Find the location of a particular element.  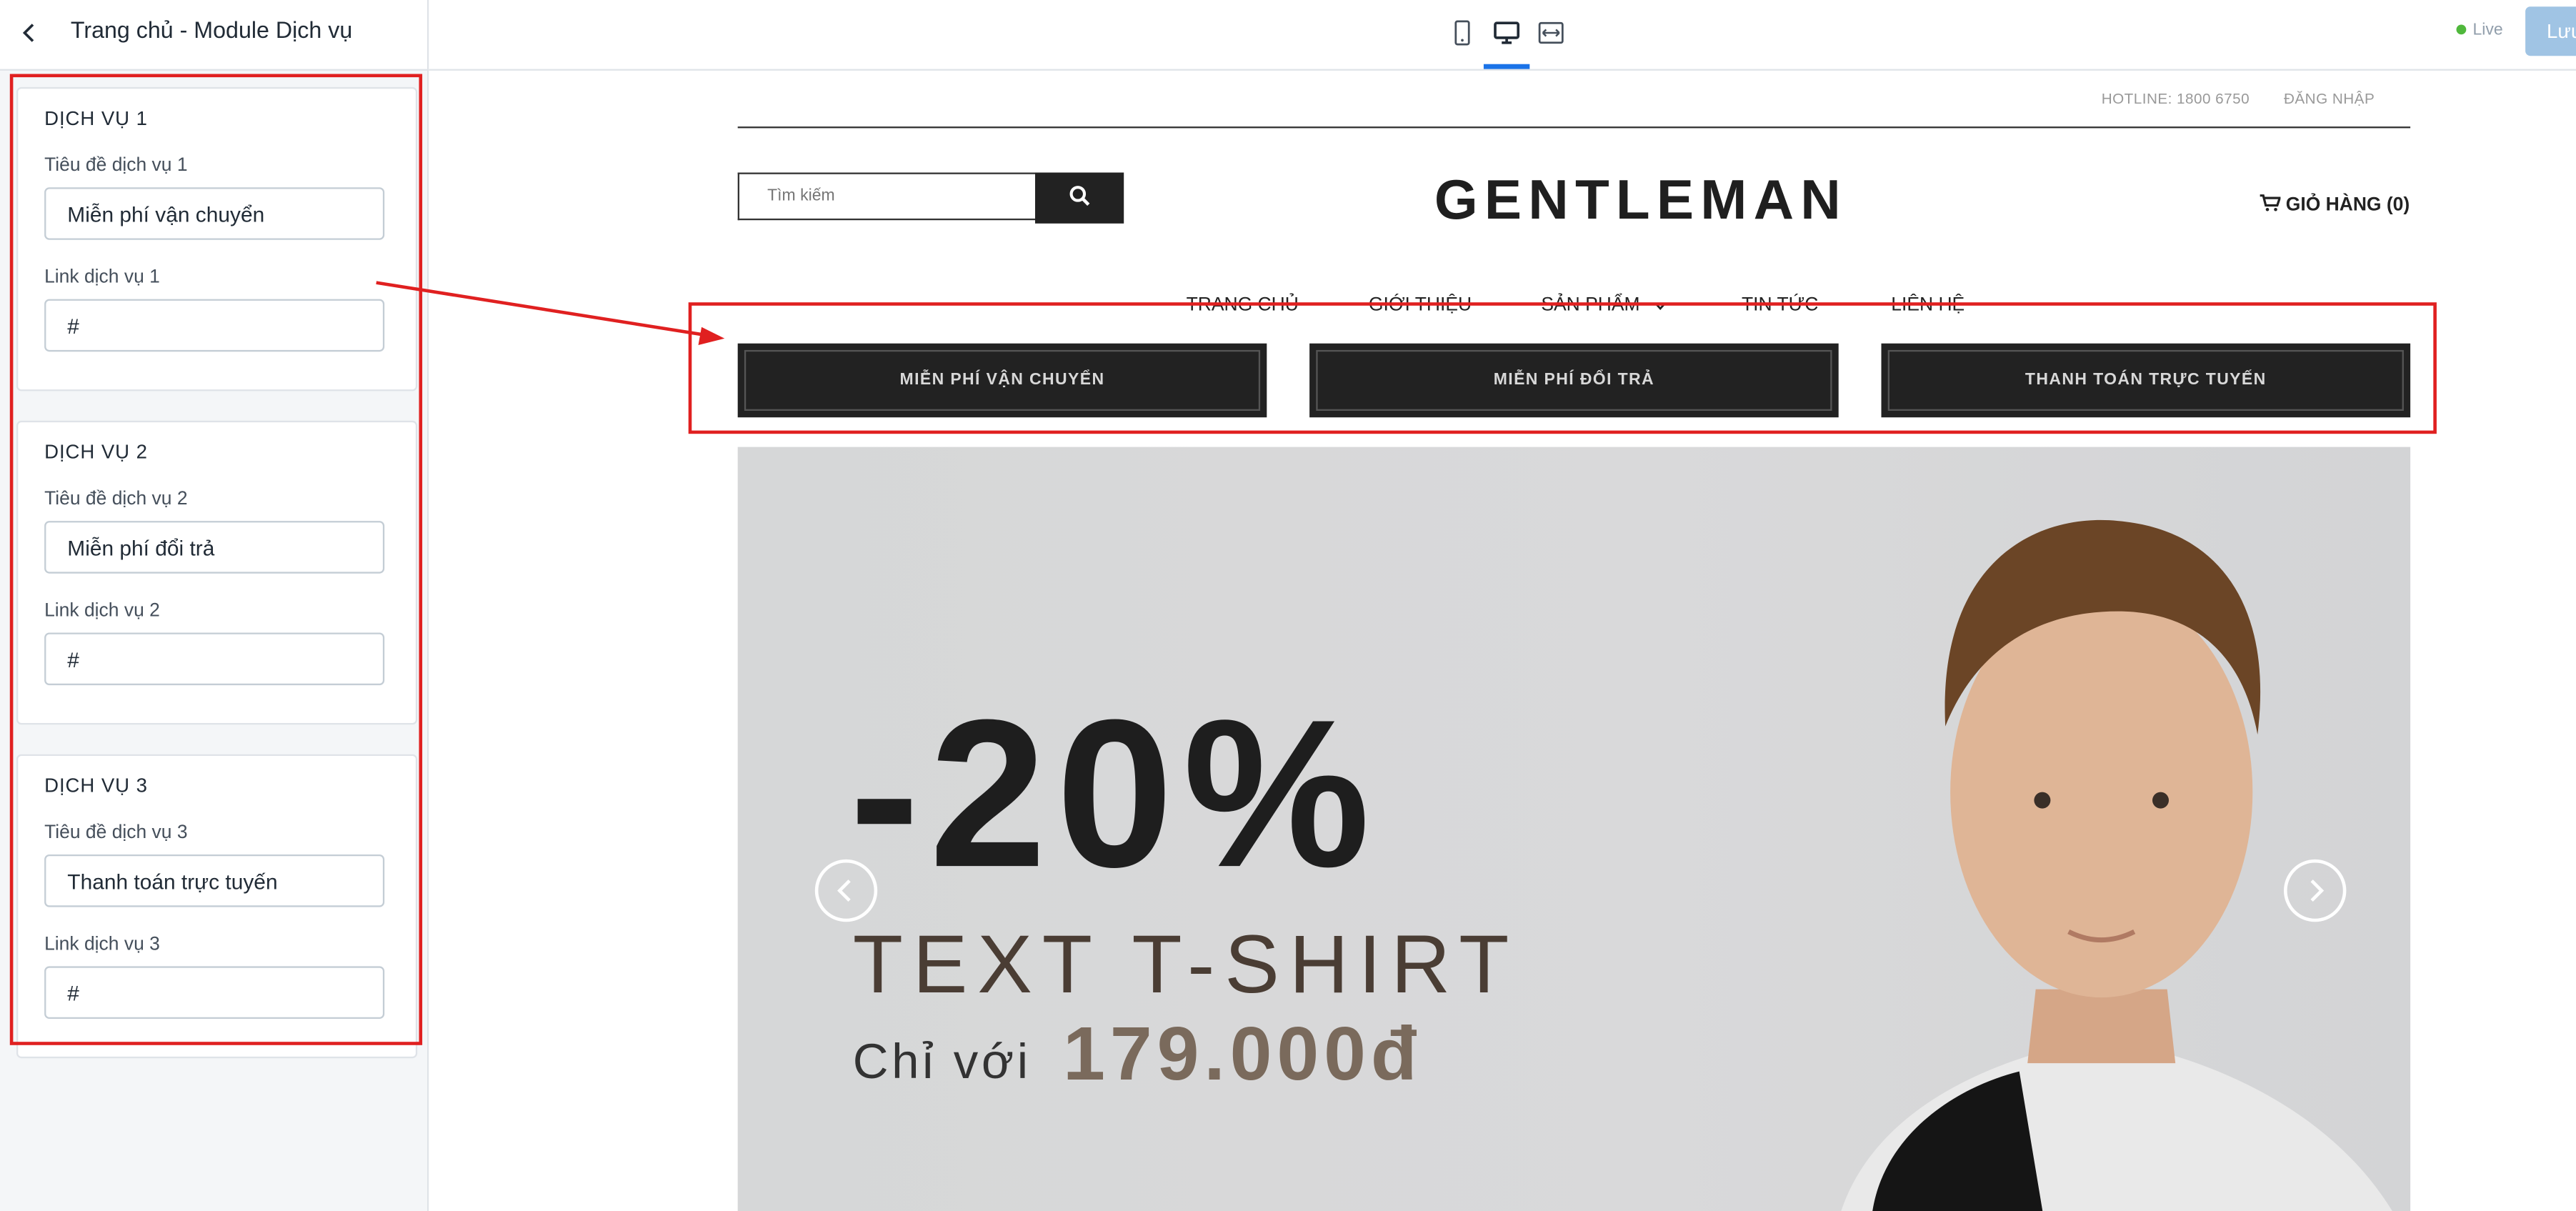

banner-next-button is located at coordinates (2315, 890).